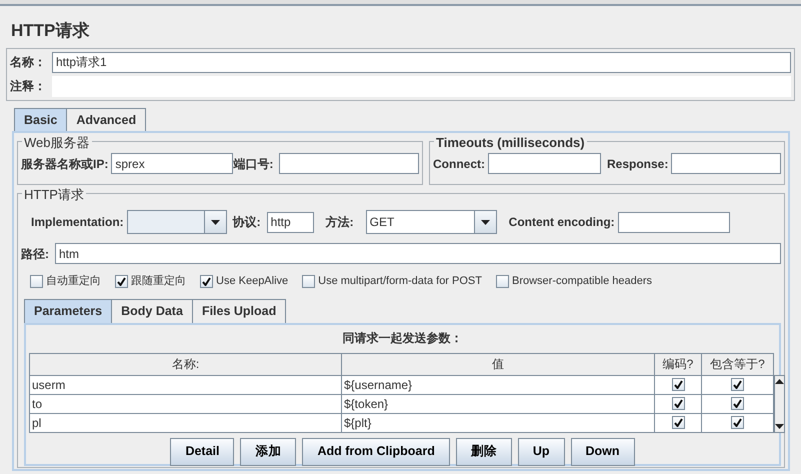 This screenshot has height=474, width=801. Describe the element at coordinates (186, 403) in the screenshot. I see `table-cell: to` at that location.